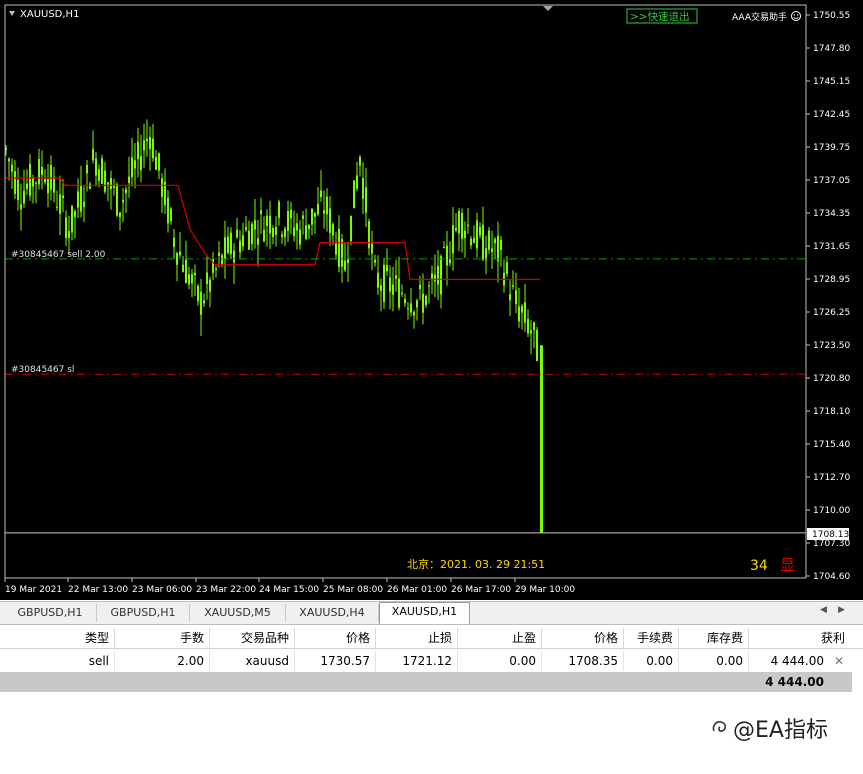 This screenshot has height=774, width=863. What do you see at coordinates (660, 16) in the screenshot?
I see `quick-exit-button: >>快速退出` at bounding box center [660, 16].